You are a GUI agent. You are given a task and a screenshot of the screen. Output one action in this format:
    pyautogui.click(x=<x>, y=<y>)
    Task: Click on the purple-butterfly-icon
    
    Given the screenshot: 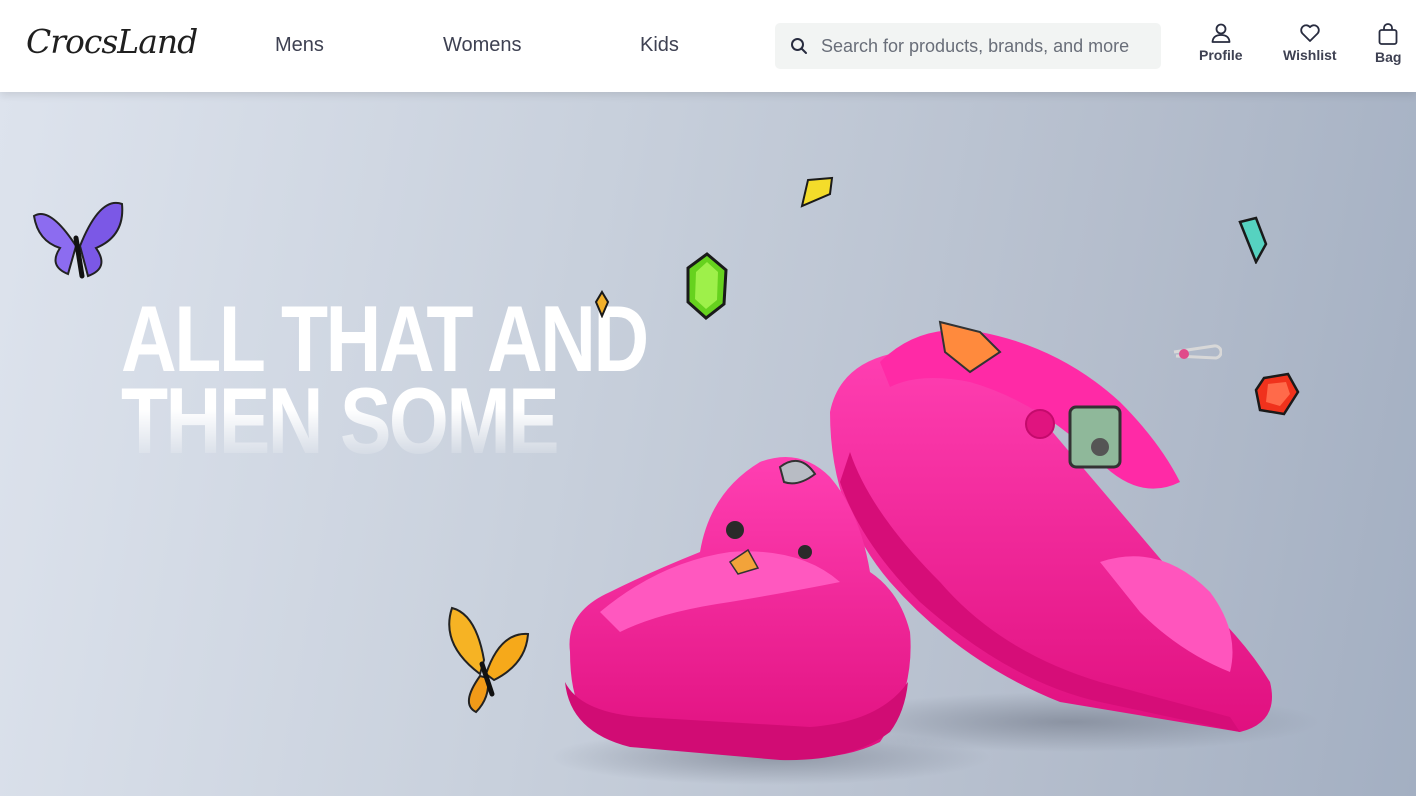 What is the action you would take?
    pyautogui.click(x=78, y=240)
    